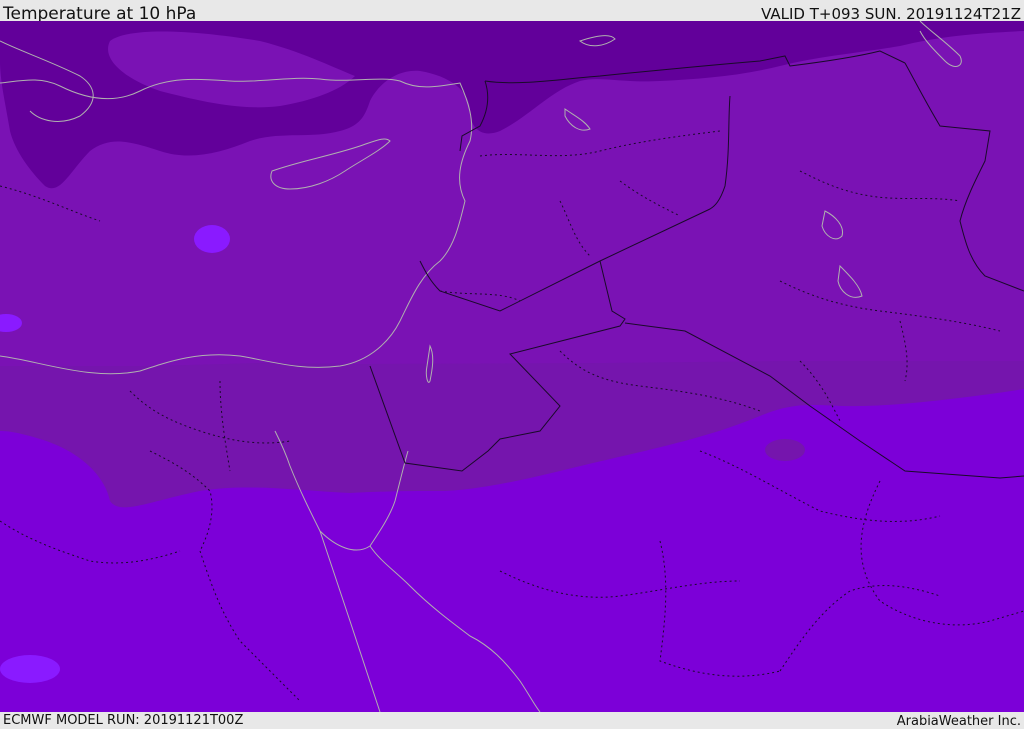  I want to click on field-cool-spot, so click(785, 450).